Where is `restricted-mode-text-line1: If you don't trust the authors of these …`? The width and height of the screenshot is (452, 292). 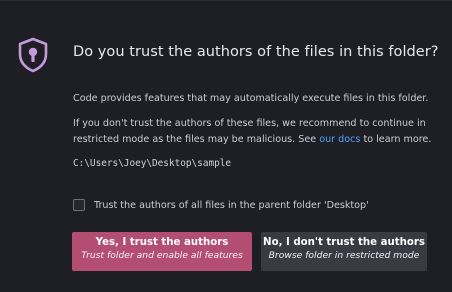
restricted-mode-text-line1: If you don't trust the authors of these … is located at coordinates (249, 123).